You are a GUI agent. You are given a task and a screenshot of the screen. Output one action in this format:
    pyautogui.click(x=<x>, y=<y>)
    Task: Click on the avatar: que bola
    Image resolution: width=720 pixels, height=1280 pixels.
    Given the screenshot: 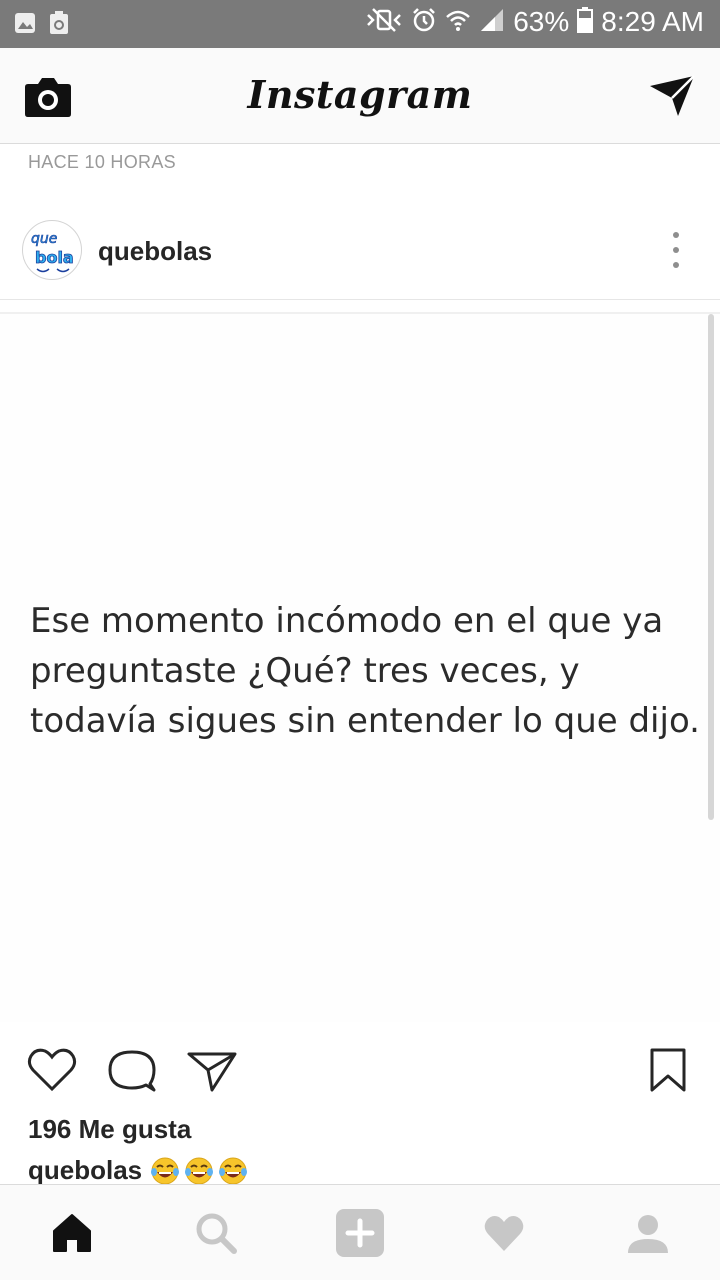 What is the action you would take?
    pyautogui.click(x=52, y=250)
    